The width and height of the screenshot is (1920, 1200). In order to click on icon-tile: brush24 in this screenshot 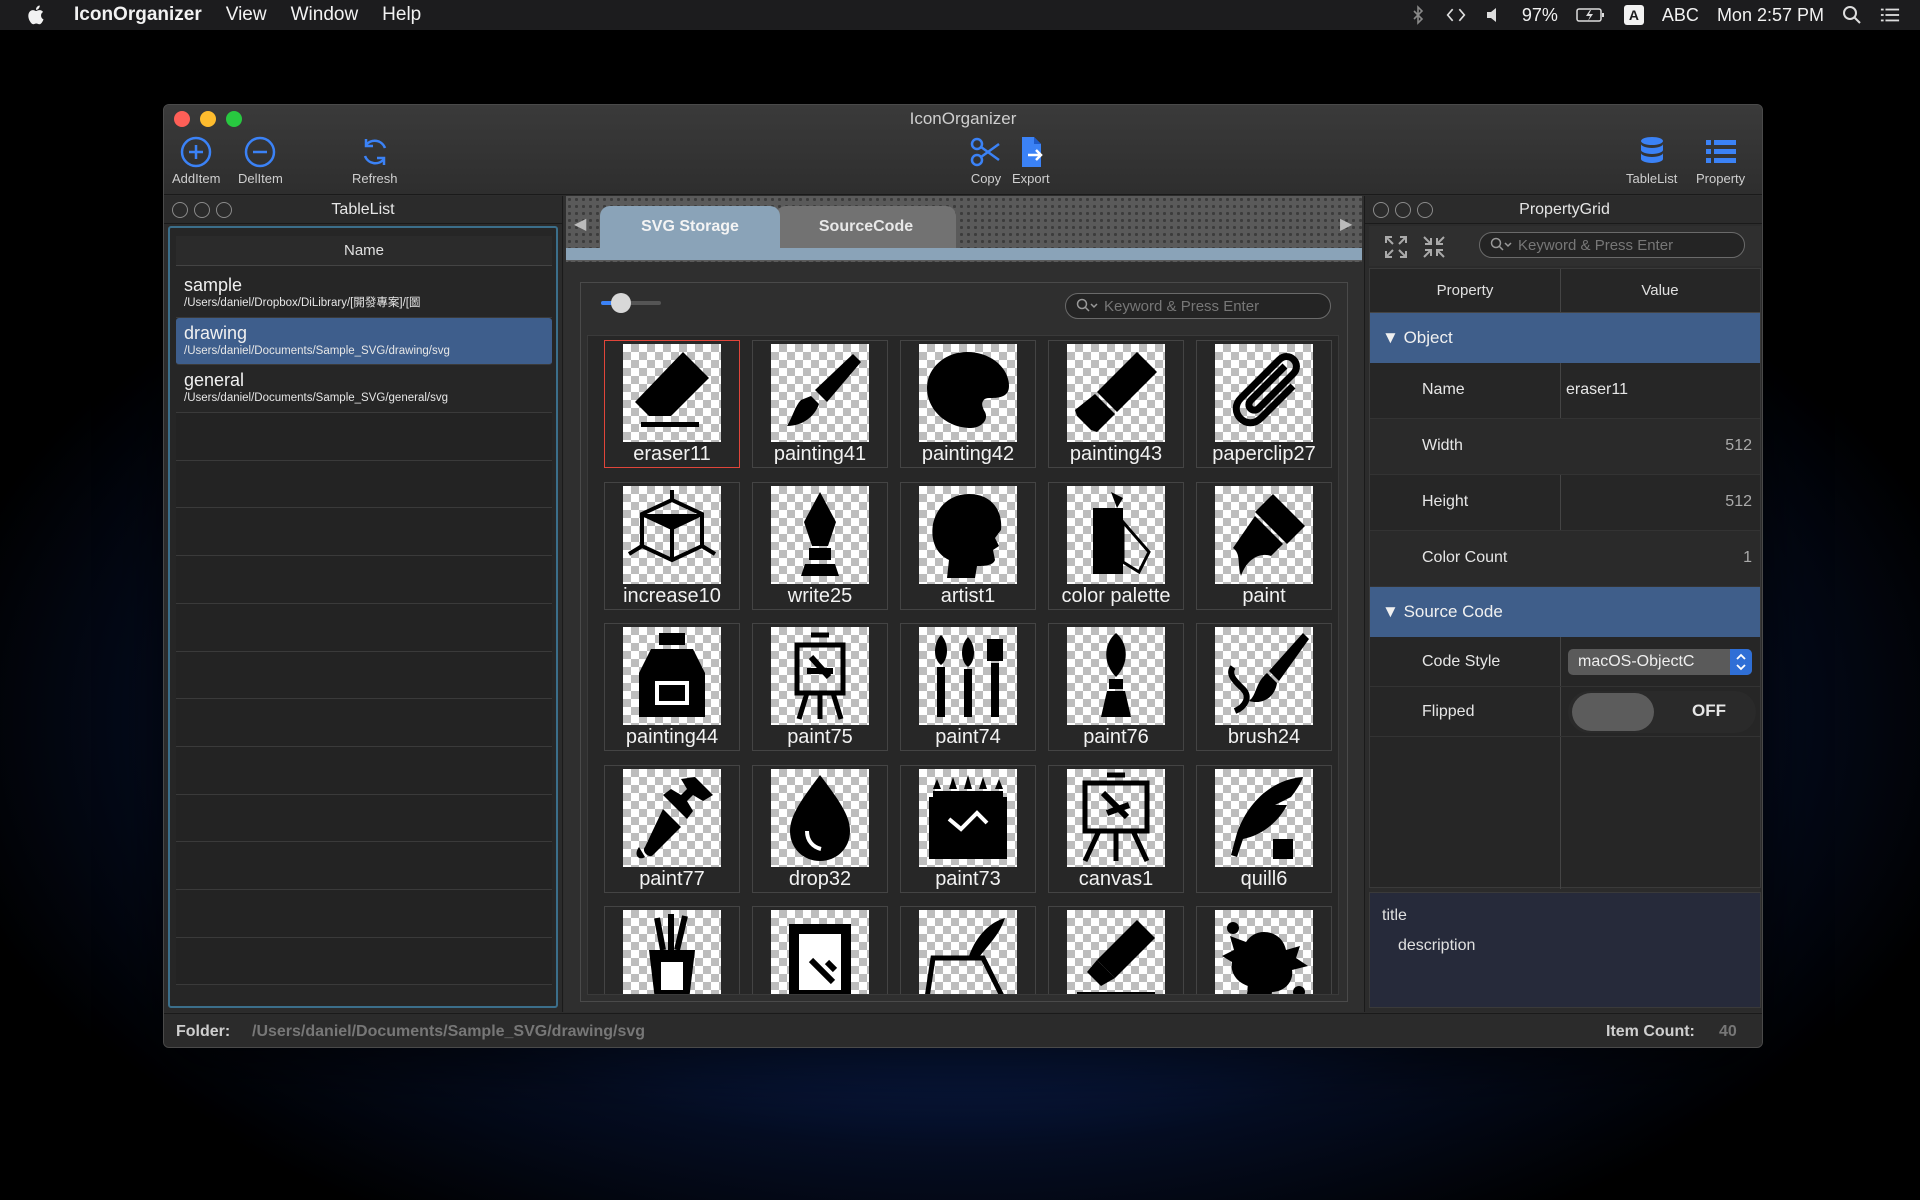, I will do `click(1264, 687)`.